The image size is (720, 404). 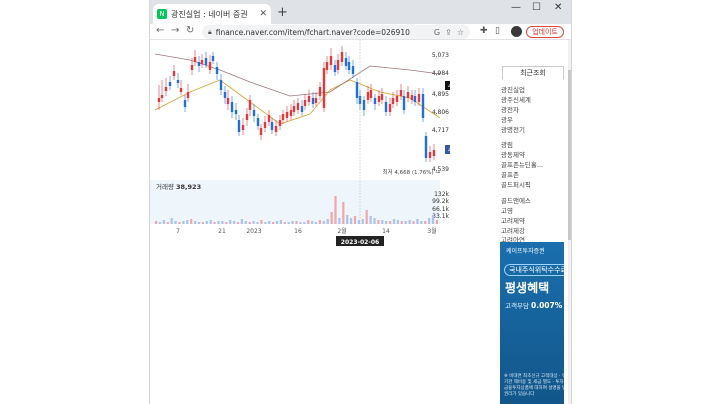 What do you see at coordinates (533, 91) in the screenshot?
I see `list-item: 광진실업` at bounding box center [533, 91].